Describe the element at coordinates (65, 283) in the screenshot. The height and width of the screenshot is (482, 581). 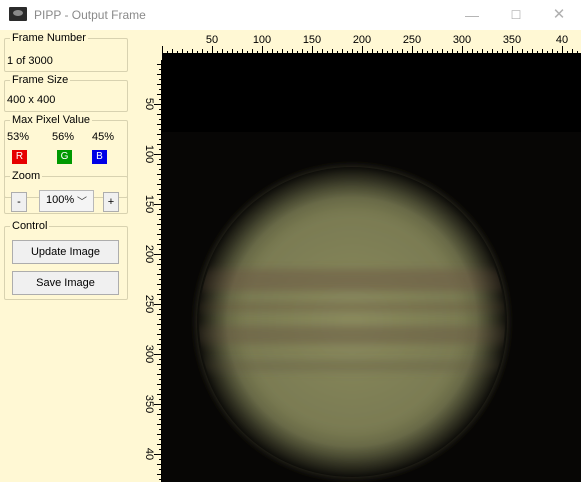
I see `save-image-button: Save Image` at that location.